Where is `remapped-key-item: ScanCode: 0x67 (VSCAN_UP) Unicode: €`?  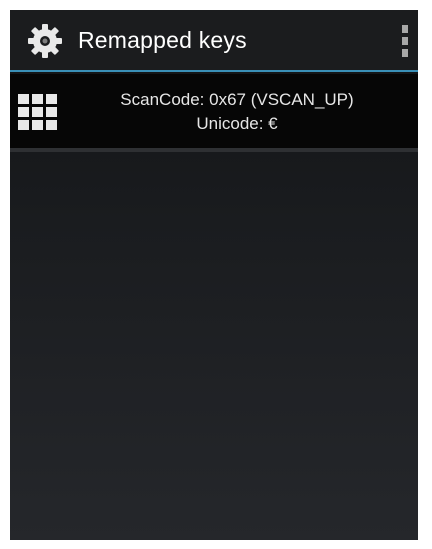 remapped-key-item: ScanCode: 0x67 (VSCAN_UP) Unicode: € is located at coordinates (214, 113).